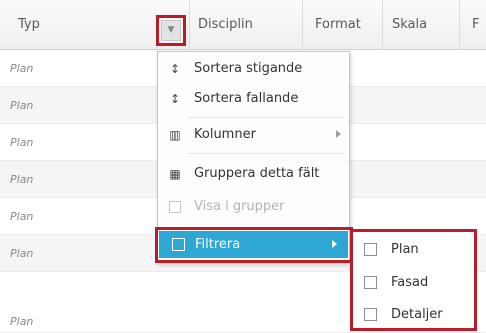 The width and height of the screenshot is (486, 333). What do you see at coordinates (254, 208) in the screenshot?
I see `menu-item-show-in-groups: Visa i grupper` at bounding box center [254, 208].